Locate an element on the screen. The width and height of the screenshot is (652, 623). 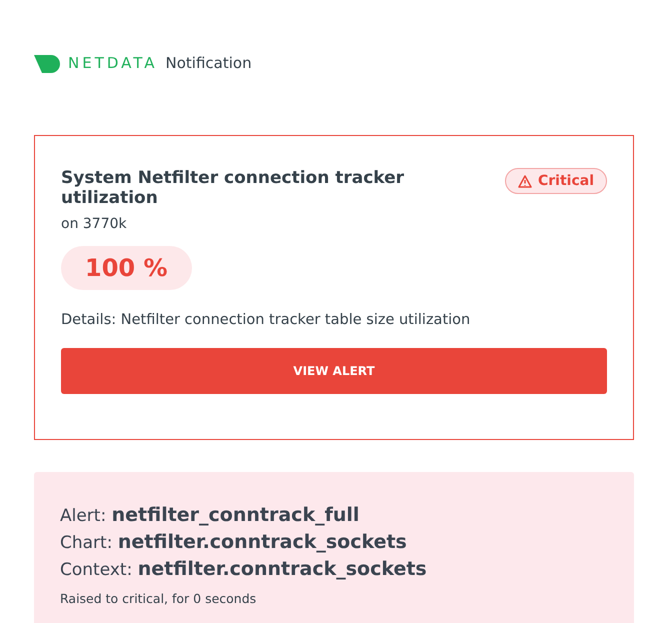
info-line: Chart: netfilter.conntrack_sockets is located at coordinates (234, 542).